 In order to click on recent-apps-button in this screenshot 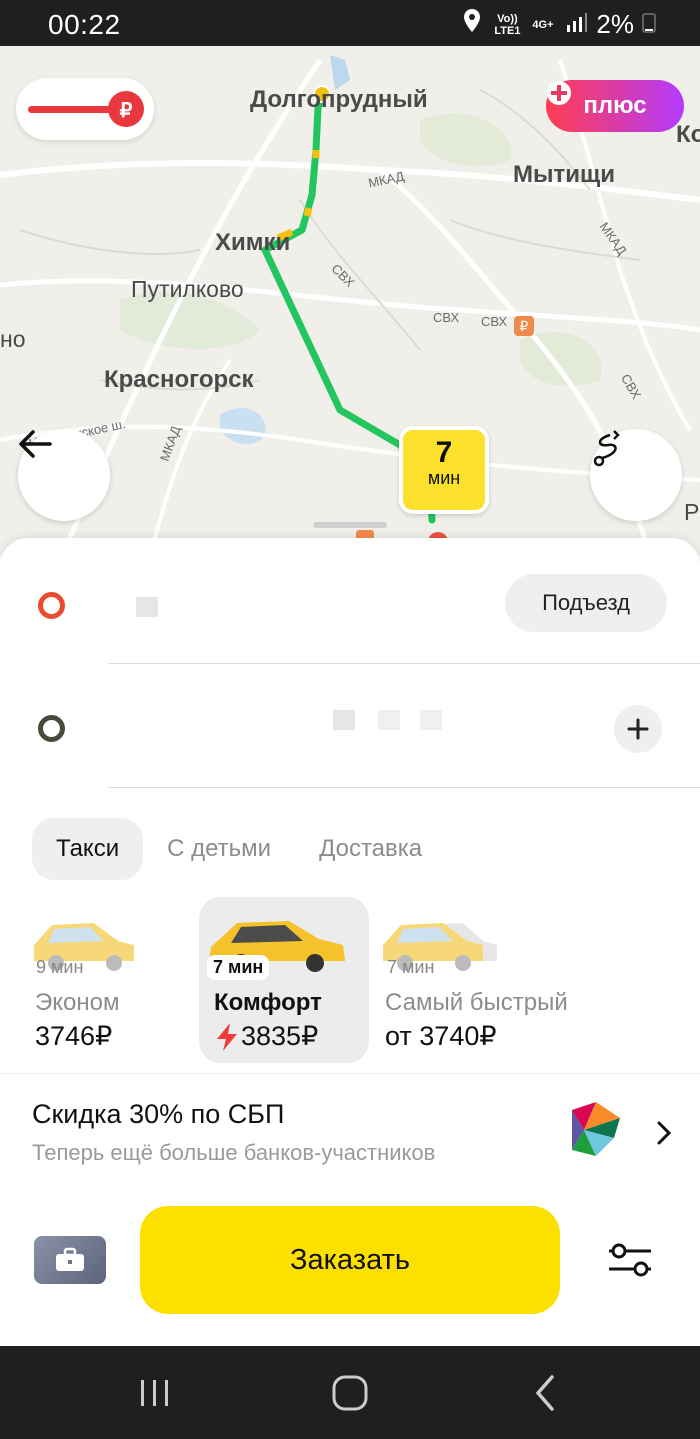, I will do `click(155, 1393)`.